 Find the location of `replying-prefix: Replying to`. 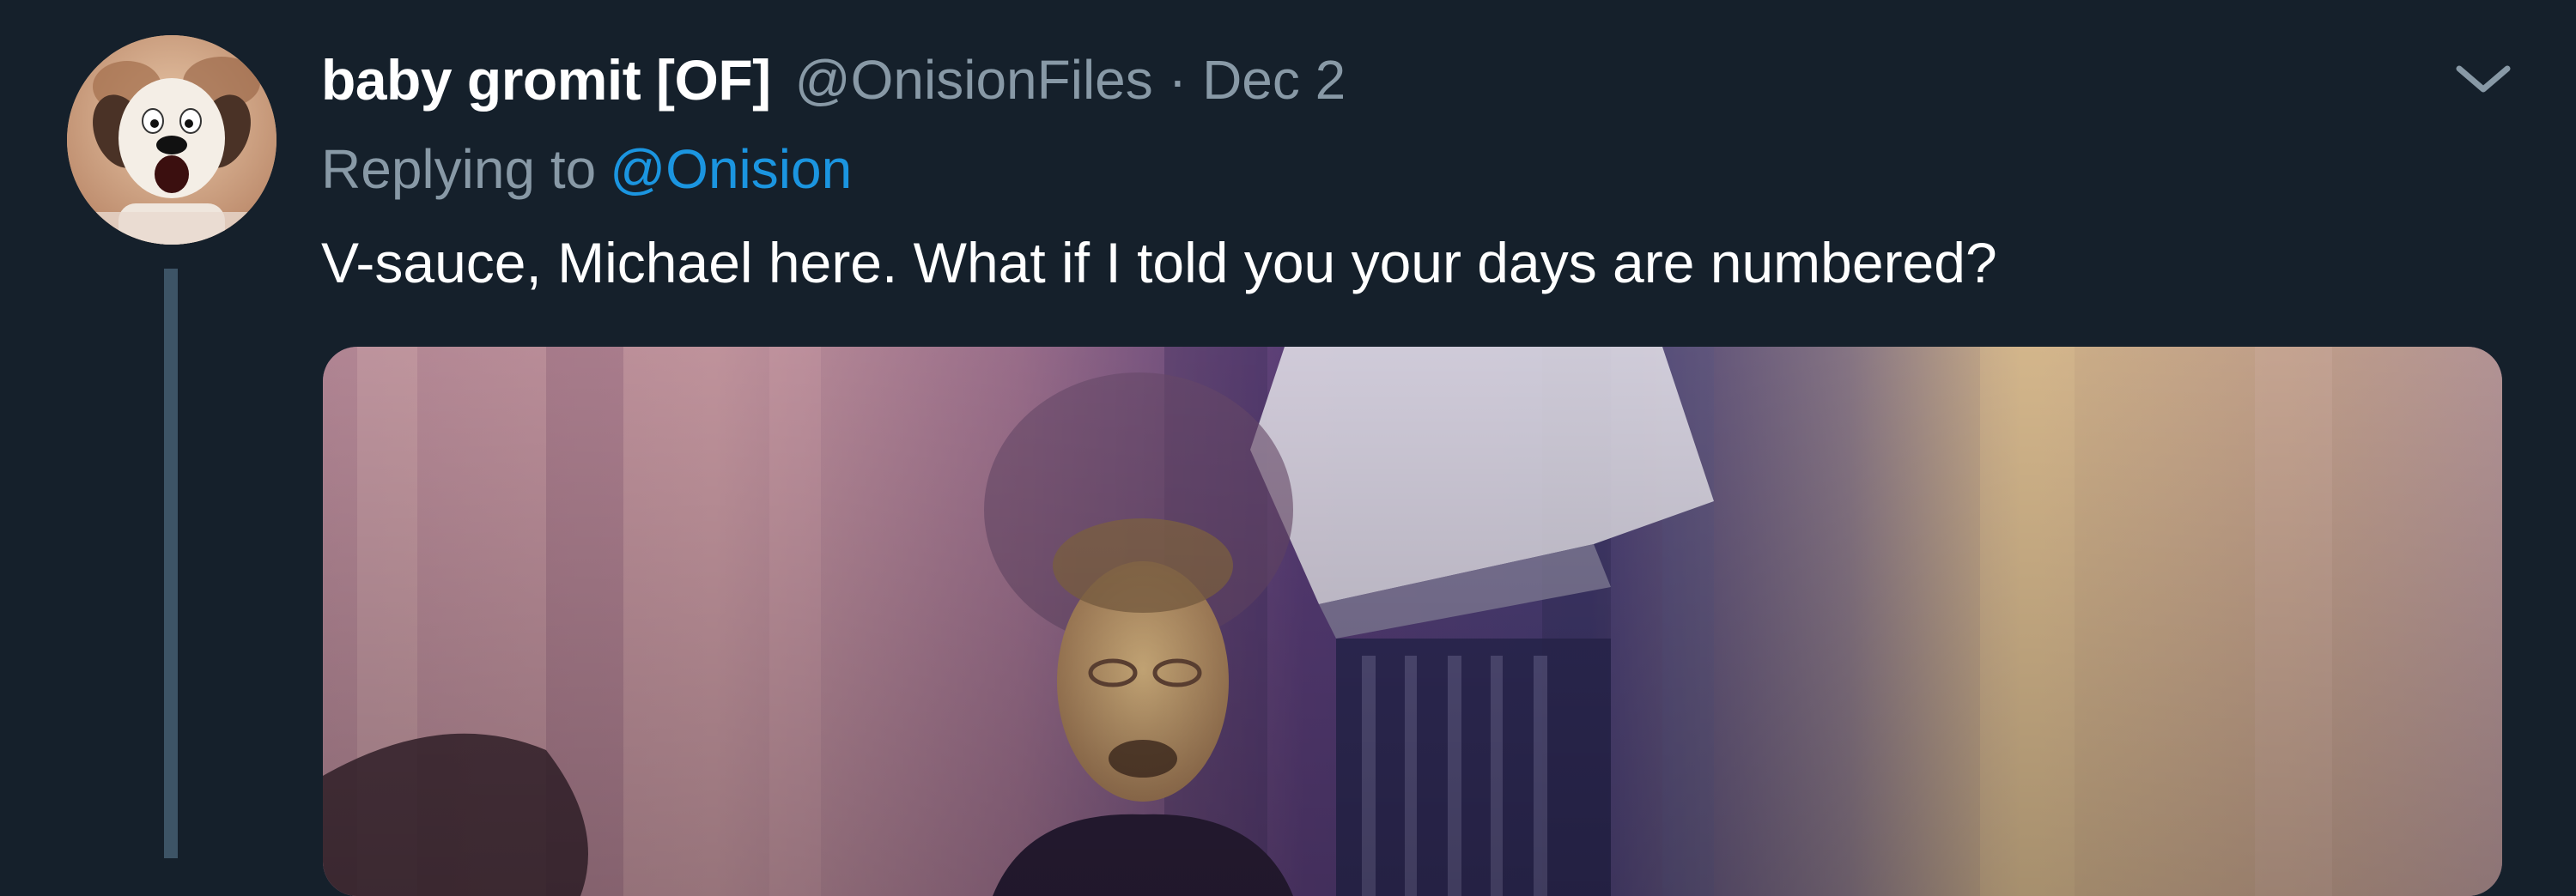

replying-prefix: Replying to is located at coordinates (459, 169).